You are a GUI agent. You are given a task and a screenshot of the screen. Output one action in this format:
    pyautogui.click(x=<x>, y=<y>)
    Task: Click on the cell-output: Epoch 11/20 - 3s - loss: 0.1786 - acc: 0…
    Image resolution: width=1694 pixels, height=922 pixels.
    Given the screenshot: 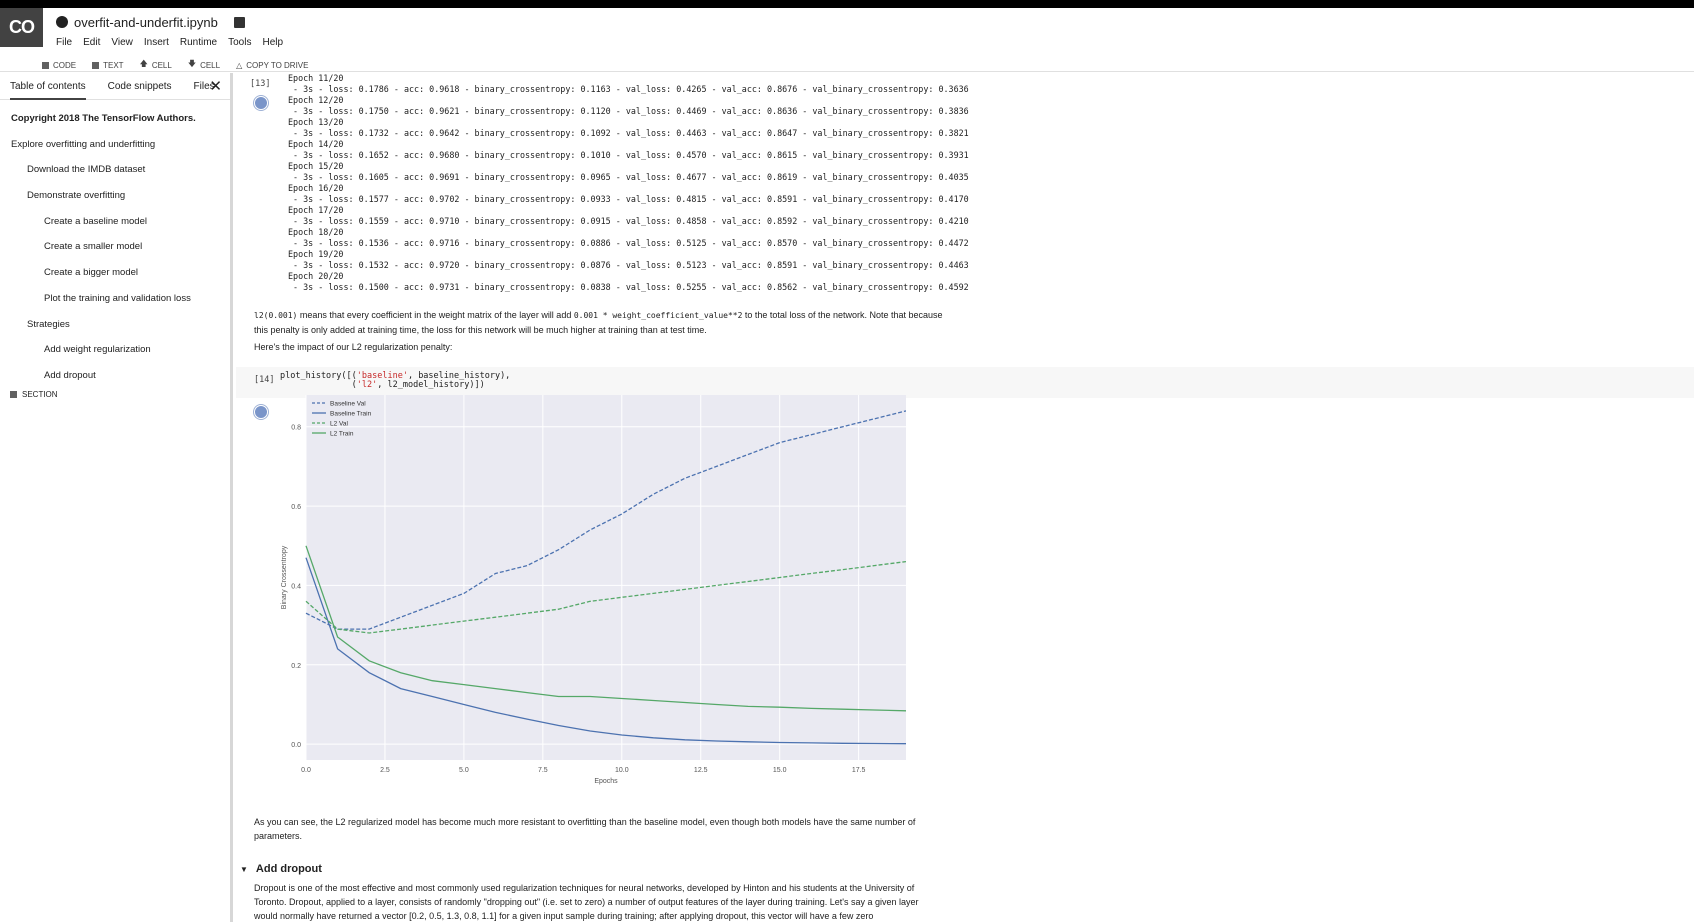 What is the action you would take?
    pyautogui.click(x=628, y=183)
    